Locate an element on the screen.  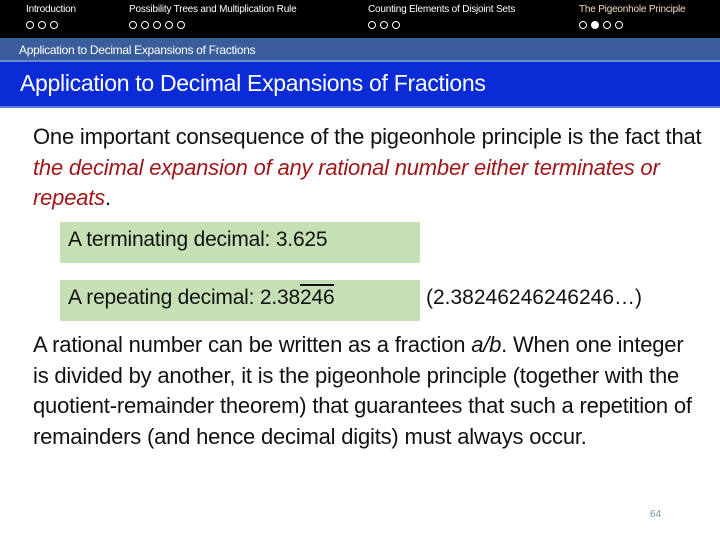
terminating-decimal-box: A terminating decimal: 3.625 is located at coordinates (240, 242).